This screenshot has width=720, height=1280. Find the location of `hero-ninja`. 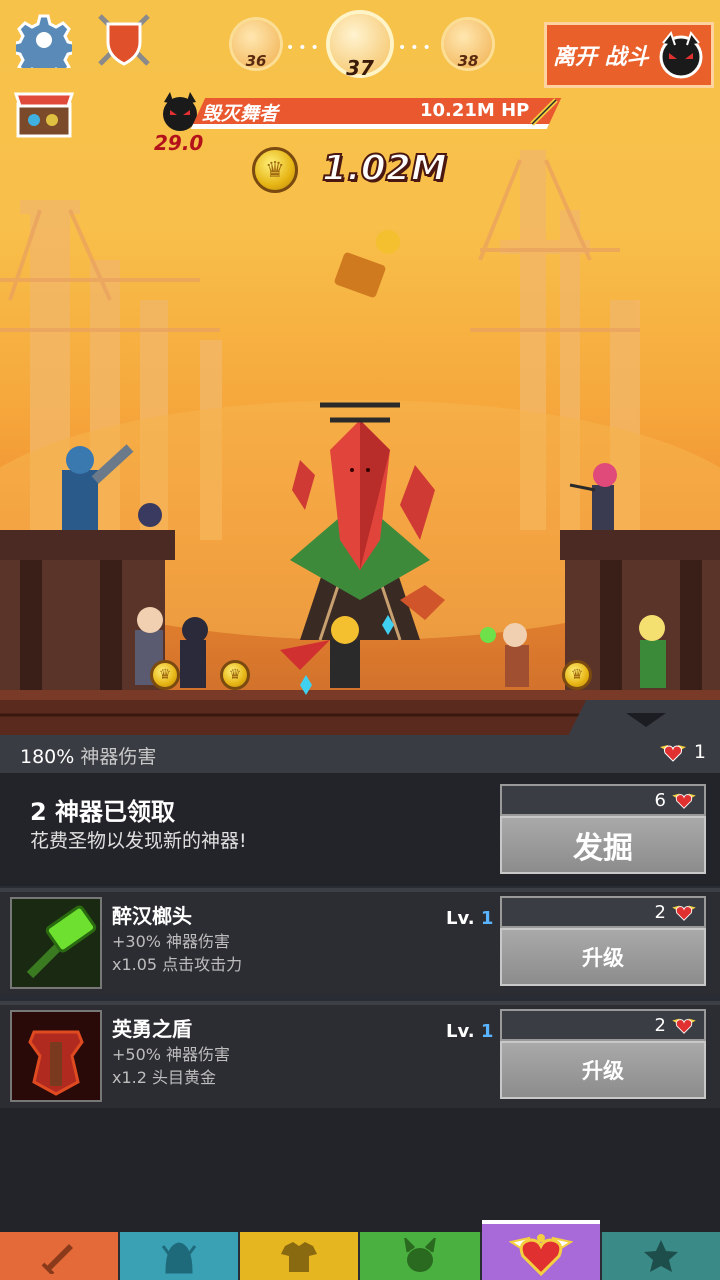

hero-ninja is located at coordinates (150, 515).